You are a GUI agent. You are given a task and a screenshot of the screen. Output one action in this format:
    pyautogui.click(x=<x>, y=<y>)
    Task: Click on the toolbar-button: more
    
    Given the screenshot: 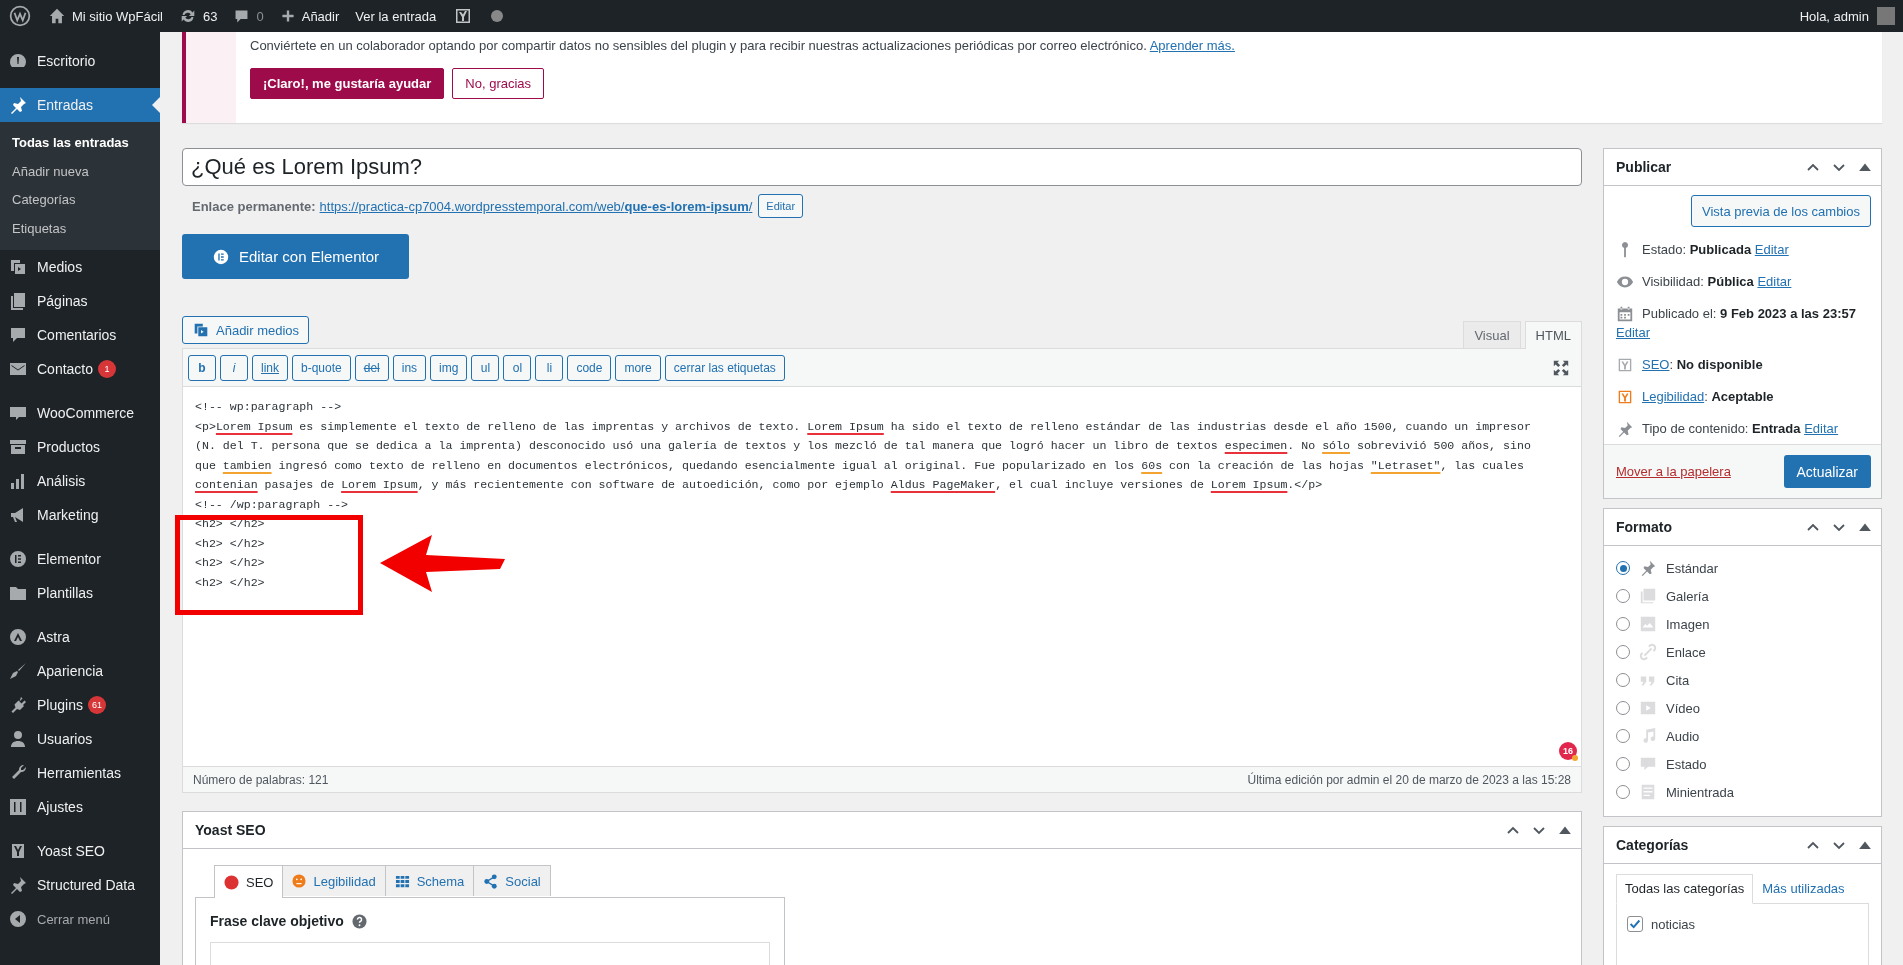 What is the action you would take?
    pyautogui.click(x=638, y=367)
    